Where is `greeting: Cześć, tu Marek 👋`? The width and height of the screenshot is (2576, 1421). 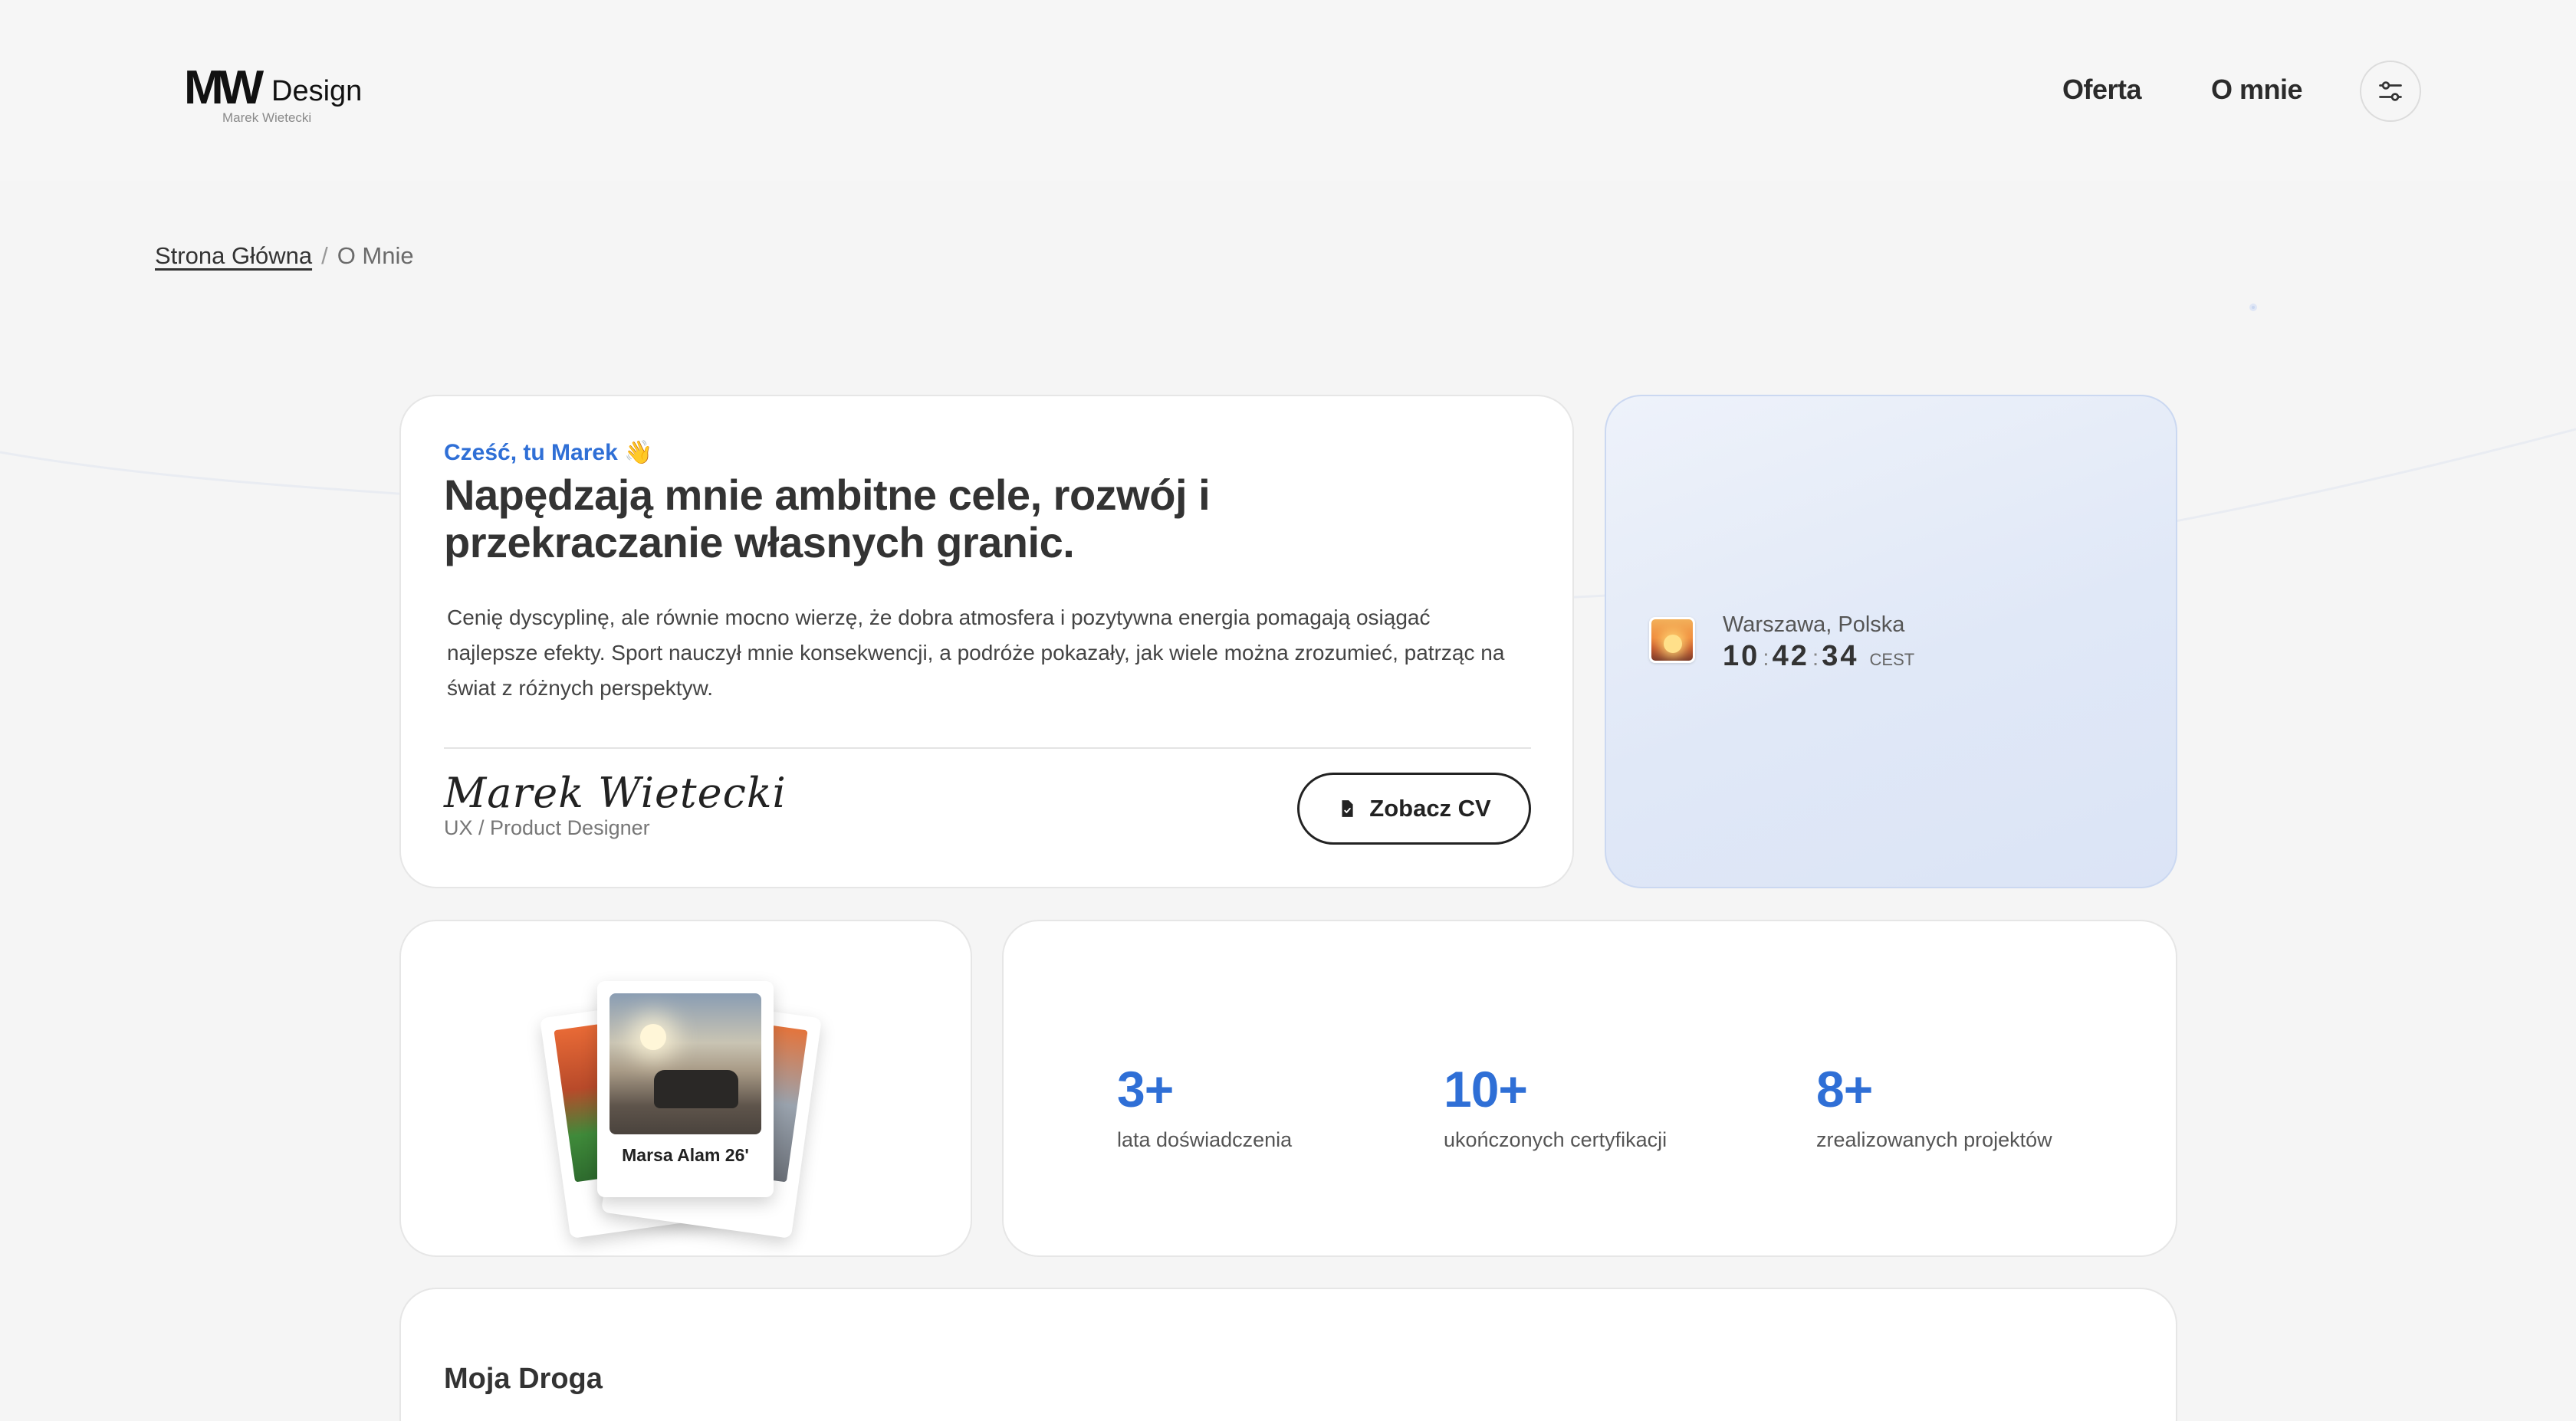
greeting: Cześć, tu Marek 👋 is located at coordinates (548, 452).